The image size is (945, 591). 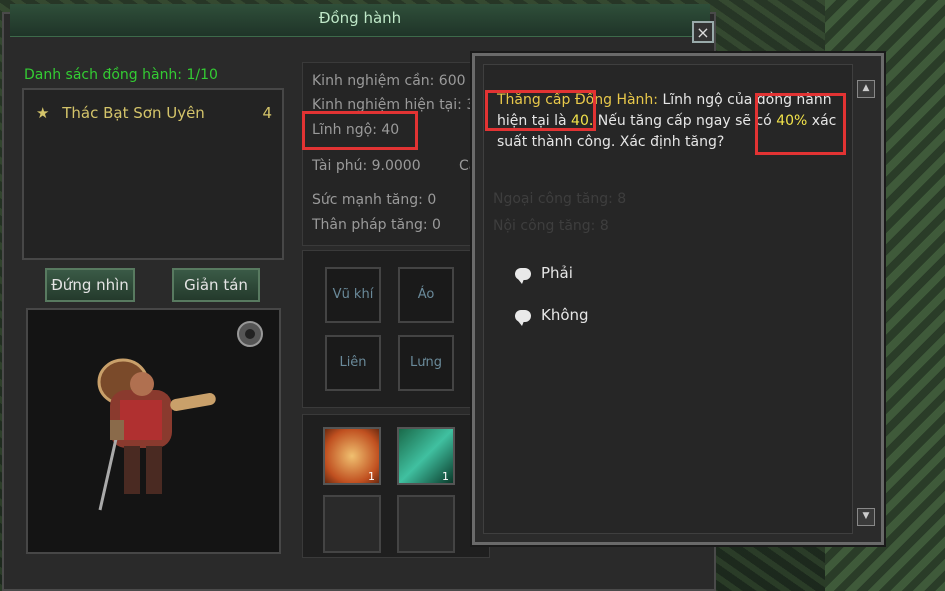 What do you see at coordinates (267, 113) in the screenshot?
I see `companion-level: 4` at bounding box center [267, 113].